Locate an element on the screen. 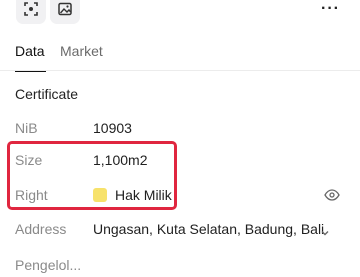  section-title: Certificate is located at coordinates (47, 94).